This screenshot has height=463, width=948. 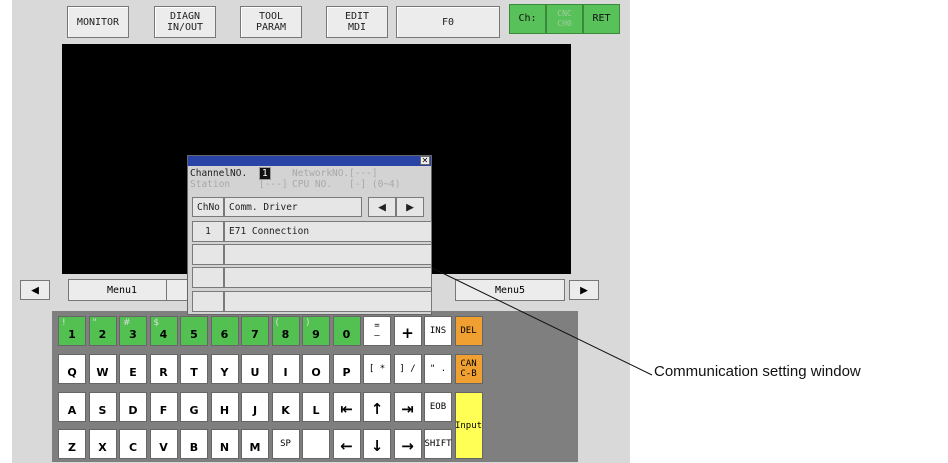 What do you see at coordinates (542, 321) in the screenshot?
I see `callout-line` at bounding box center [542, 321].